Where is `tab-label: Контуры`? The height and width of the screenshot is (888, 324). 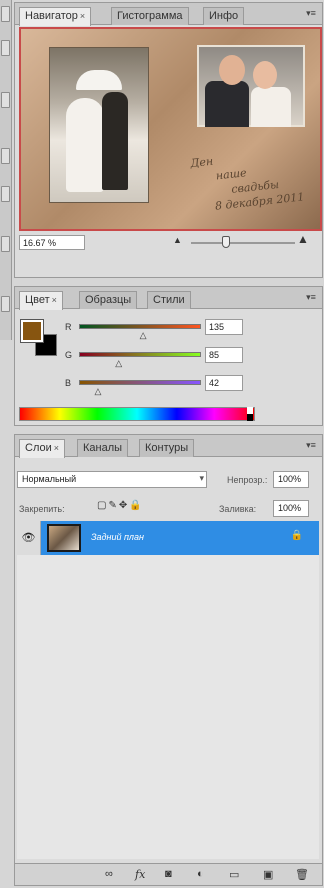
tab-label: Контуры is located at coordinates (167, 448).